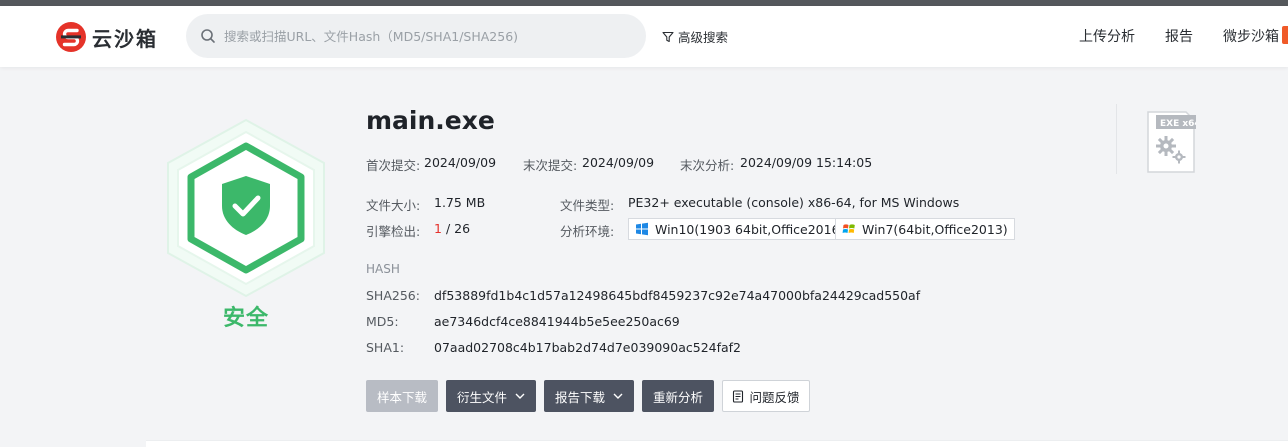 The width and height of the screenshot is (1288, 447). What do you see at coordinates (481, 397) in the screenshot?
I see `derived-files-label: 衍生文件` at bounding box center [481, 397].